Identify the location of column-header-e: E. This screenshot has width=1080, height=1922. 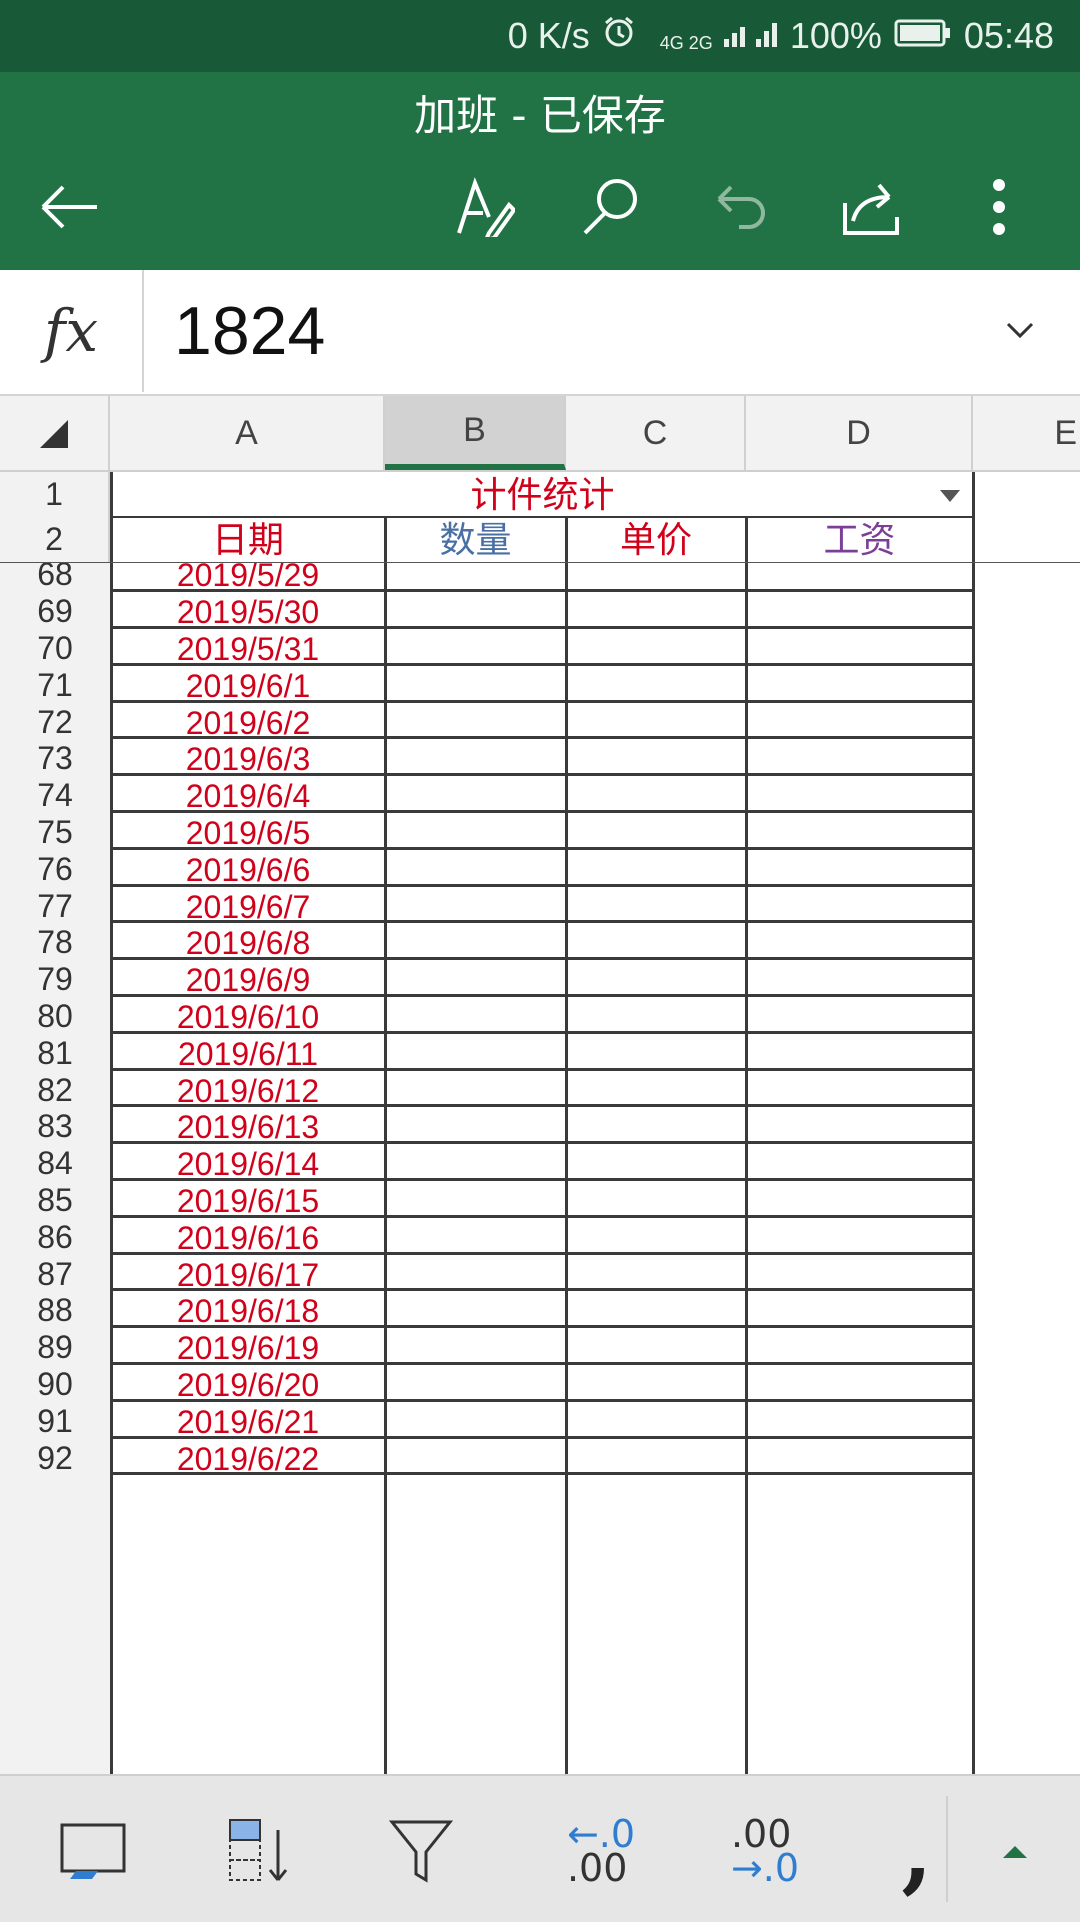
(1026, 433).